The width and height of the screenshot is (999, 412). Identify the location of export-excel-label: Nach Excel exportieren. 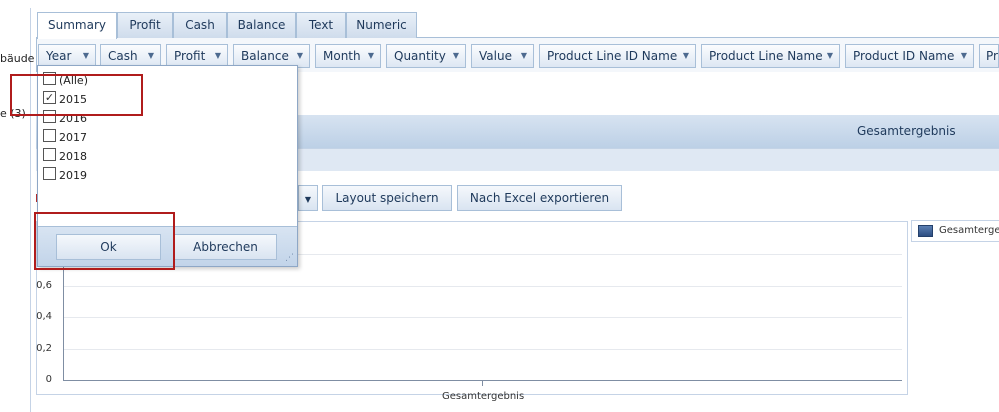
(539, 198).